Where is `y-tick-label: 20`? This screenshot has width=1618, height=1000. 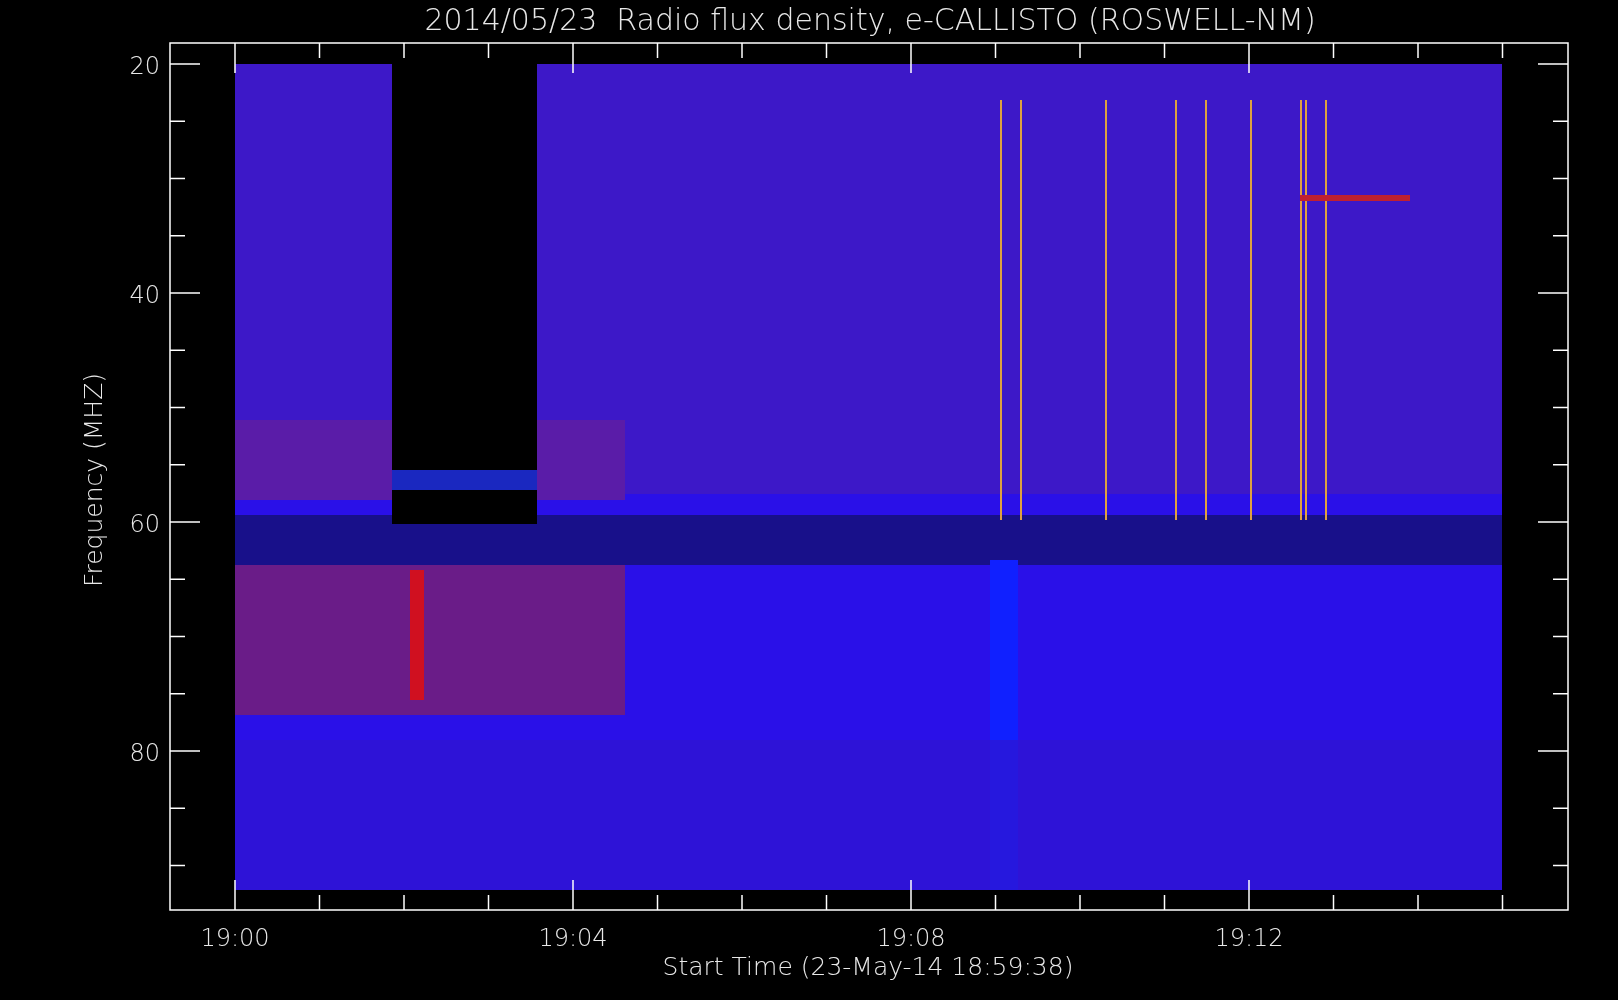 y-tick-label: 20 is located at coordinates (144, 66).